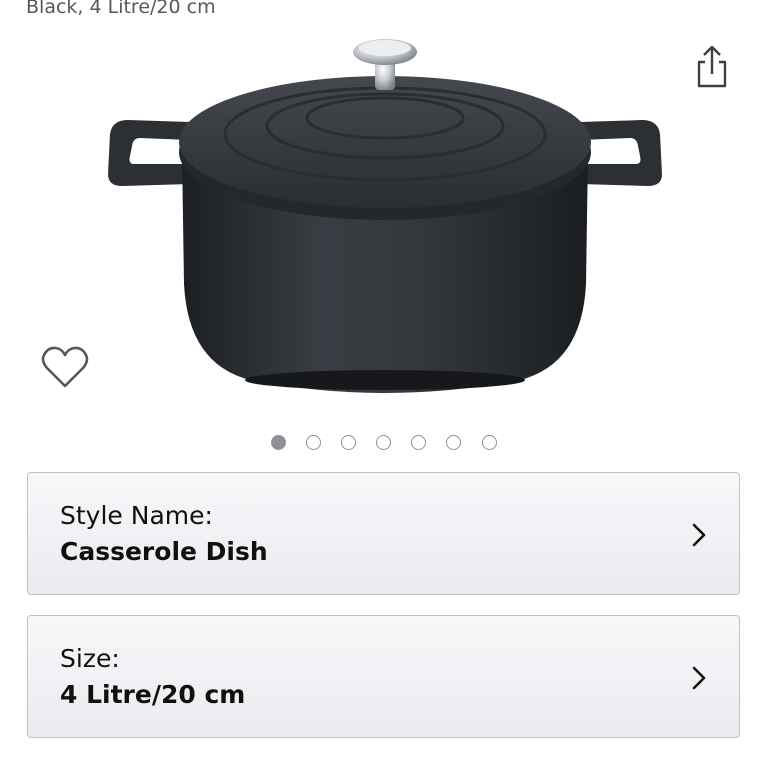 This screenshot has width=768, height=768. Describe the element at coordinates (65, 367) in the screenshot. I see `heart-outline-icon` at that location.